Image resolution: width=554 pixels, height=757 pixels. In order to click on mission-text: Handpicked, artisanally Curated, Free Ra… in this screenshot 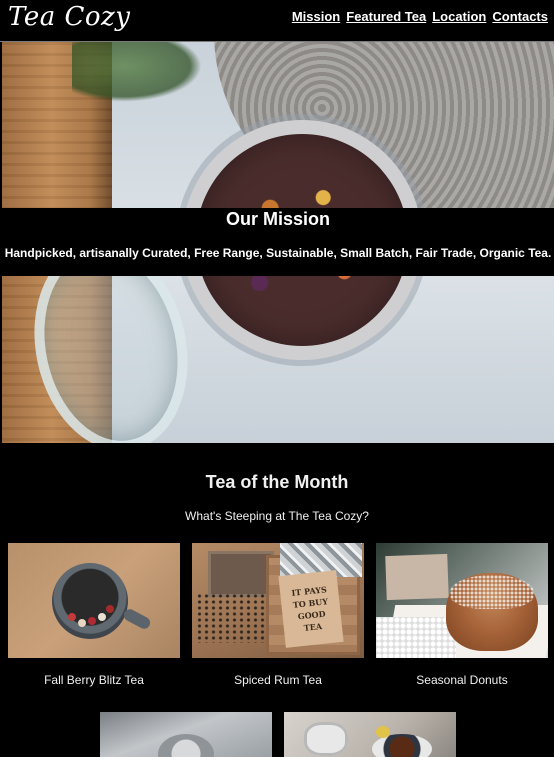, I will do `click(278, 253)`.